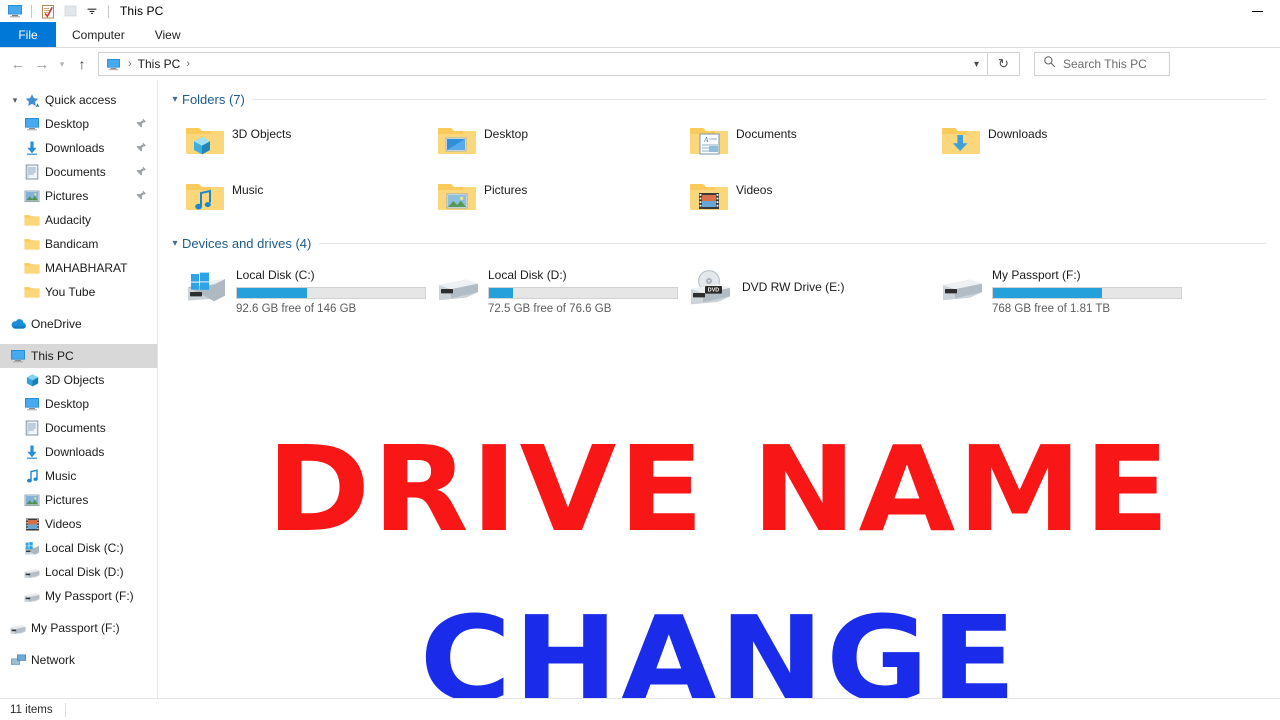 The height and width of the screenshot is (720, 1280). I want to click on tab-view-label: View, so click(167, 34).